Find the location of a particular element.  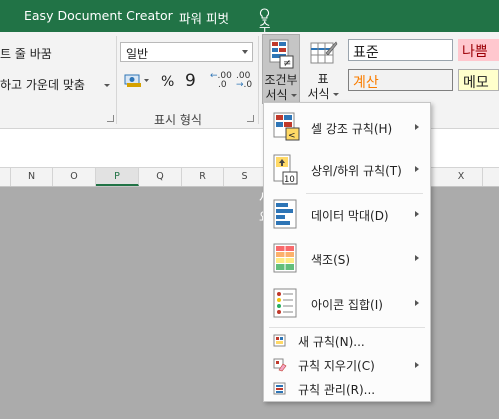

icon-sets-icon is located at coordinates (285, 303).